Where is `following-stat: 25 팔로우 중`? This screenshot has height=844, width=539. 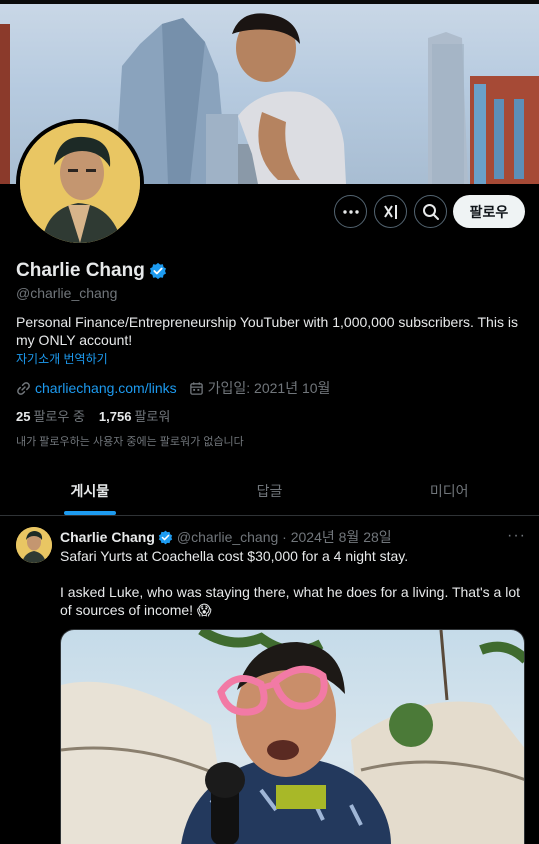 following-stat: 25 팔로우 중 is located at coordinates (50, 415).